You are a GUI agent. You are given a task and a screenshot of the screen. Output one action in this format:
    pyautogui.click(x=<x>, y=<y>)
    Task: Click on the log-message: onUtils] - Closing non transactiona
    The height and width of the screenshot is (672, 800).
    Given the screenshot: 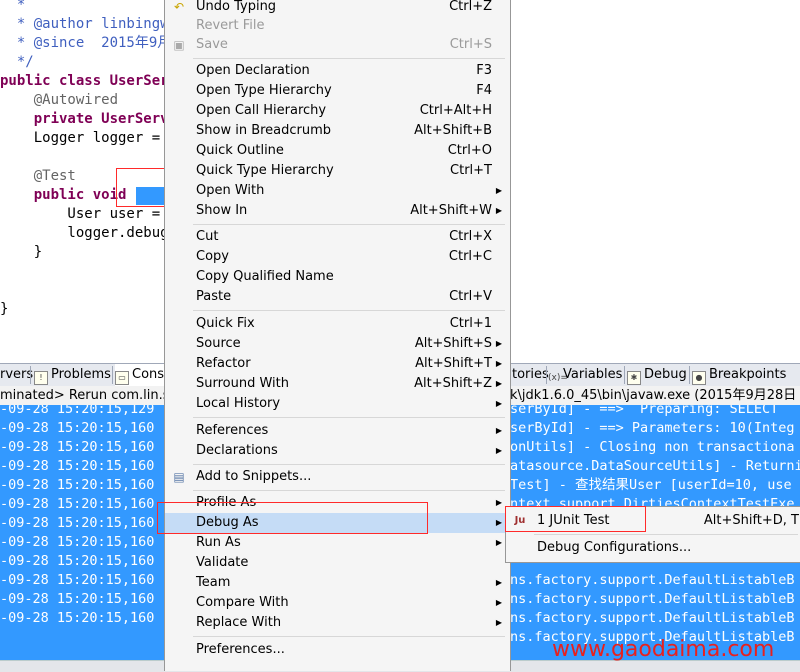 What is the action you would take?
    pyautogui.click(x=652, y=447)
    